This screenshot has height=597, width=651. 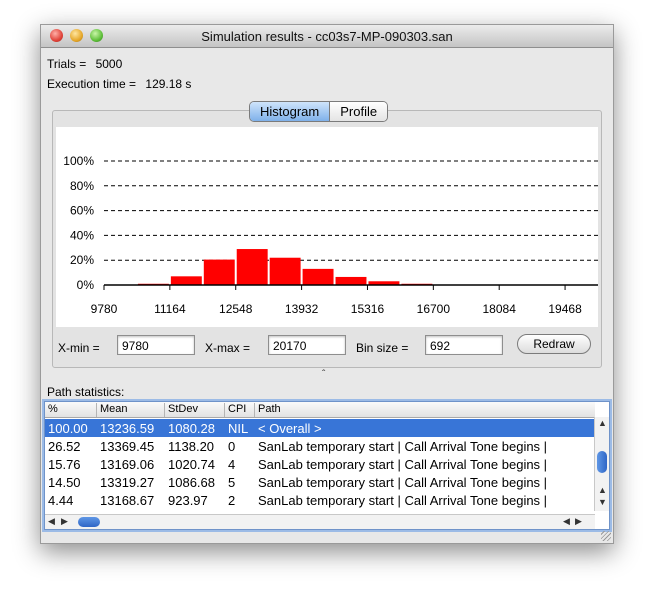 What do you see at coordinates (86, 285) in the screenshot?
I see `y-tick-label: 0%` at bounding box center [86, 285].